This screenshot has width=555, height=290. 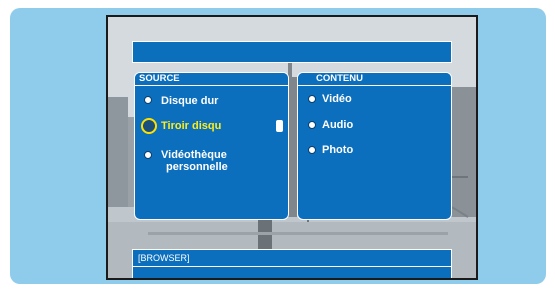 What do you see at coordinates (374, 151) in the screenshot?
I see `content-item-photo: Photo` at bounding box center [374, 151].